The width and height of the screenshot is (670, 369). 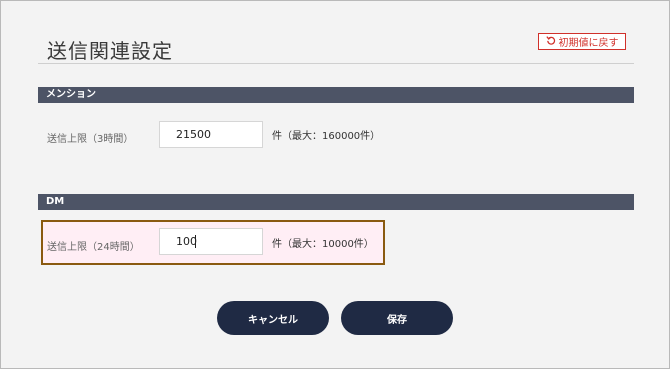 I want to click on dm-limit-input, so click(x=211, y=241).